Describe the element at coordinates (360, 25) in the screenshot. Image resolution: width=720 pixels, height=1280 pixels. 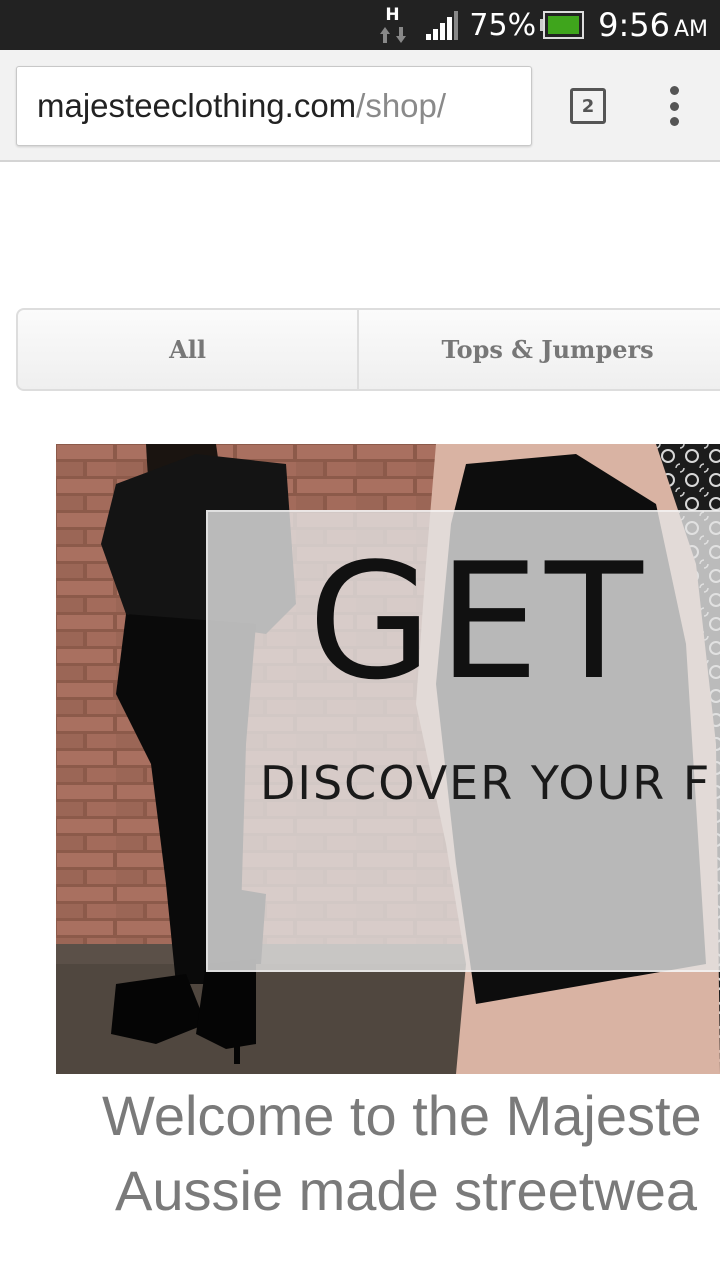
I see `status-bar: H 75% 9:56 AM` at that location.